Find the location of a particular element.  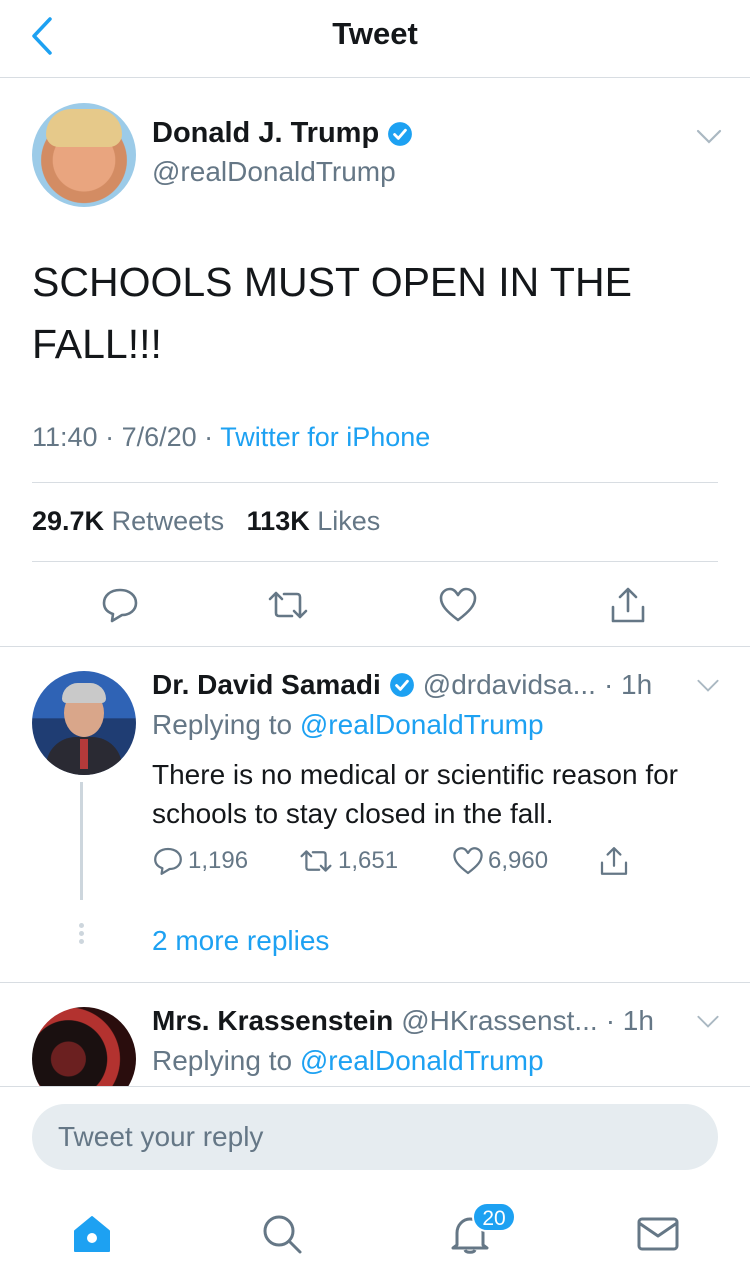

notifications-badge: 20 is located at coordinates (494, 1217).